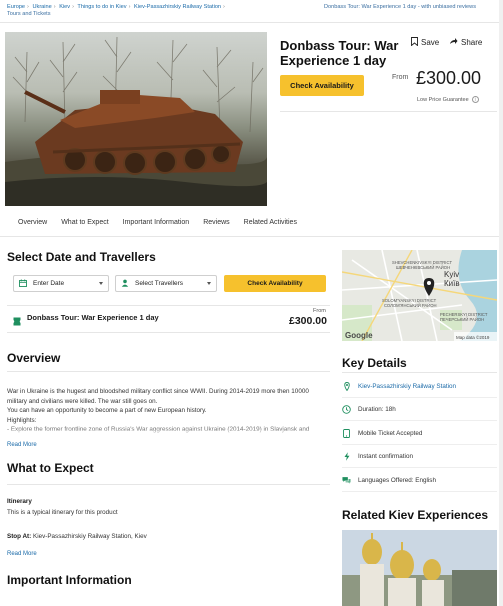  Describe the element at coordinates (415, 515) in the screenshot. I see `related-experiences-title: Related Kiev Experiences` at that location.